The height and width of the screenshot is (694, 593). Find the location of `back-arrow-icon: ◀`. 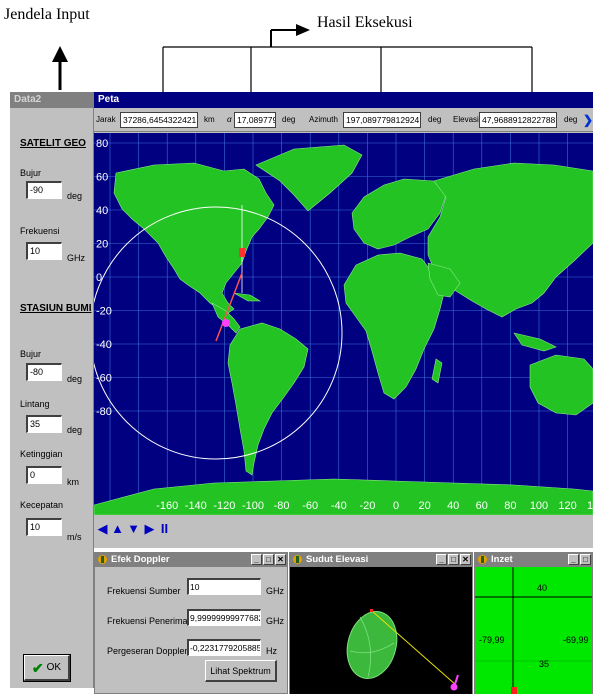

back-arrow-icon: ◀ is located at coordinates (102, 529).